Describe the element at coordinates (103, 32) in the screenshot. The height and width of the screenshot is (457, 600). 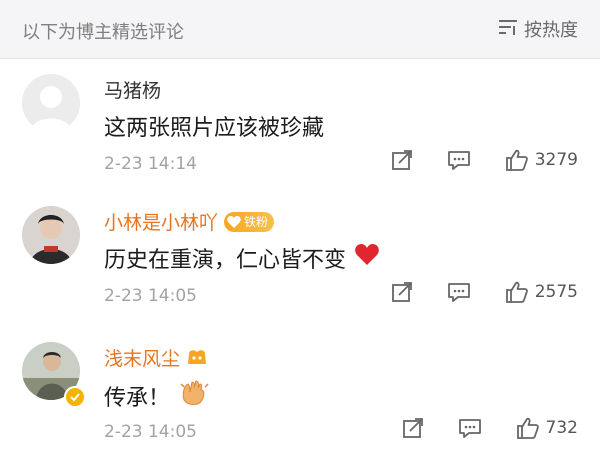
I see `header-title: 以下为博主精选评论` at that location.